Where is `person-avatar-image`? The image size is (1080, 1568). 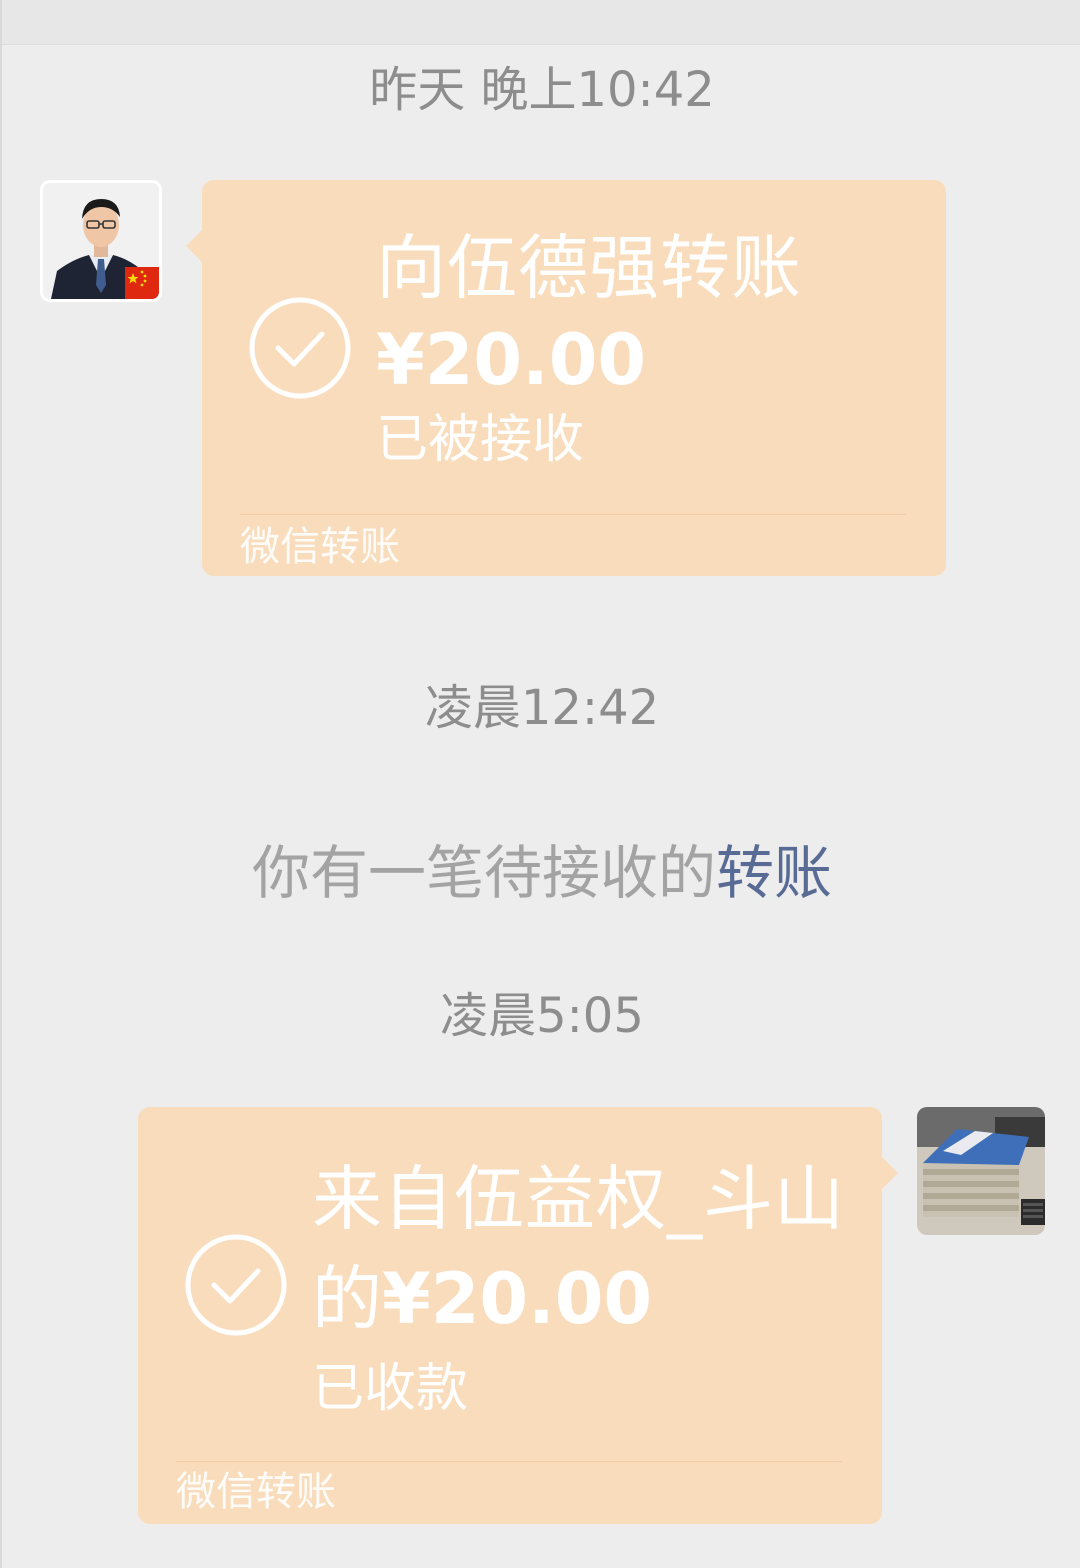 person-avatar-image is located at coordinates (101, 241).